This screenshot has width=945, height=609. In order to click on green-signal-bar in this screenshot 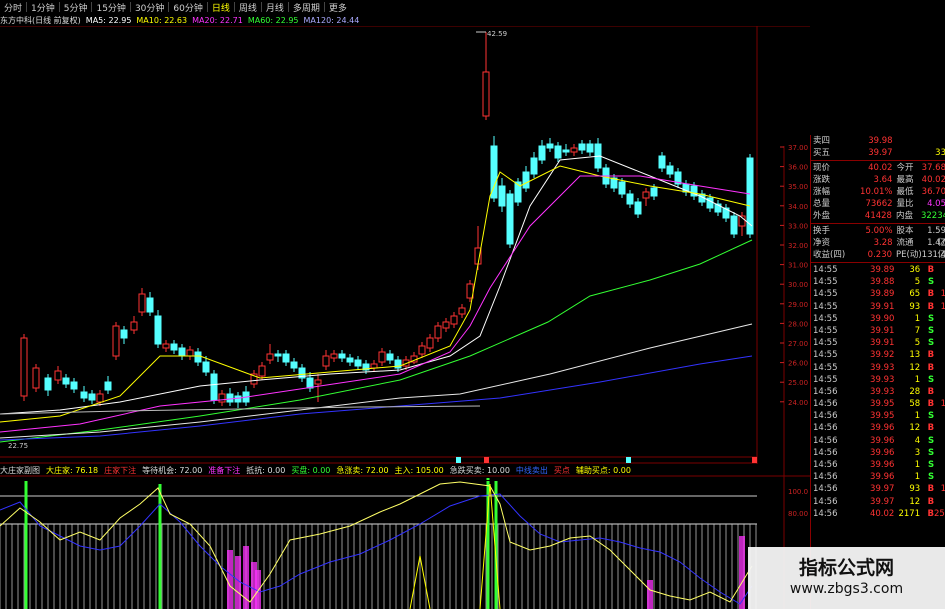, I will do `click(26, 544)`.